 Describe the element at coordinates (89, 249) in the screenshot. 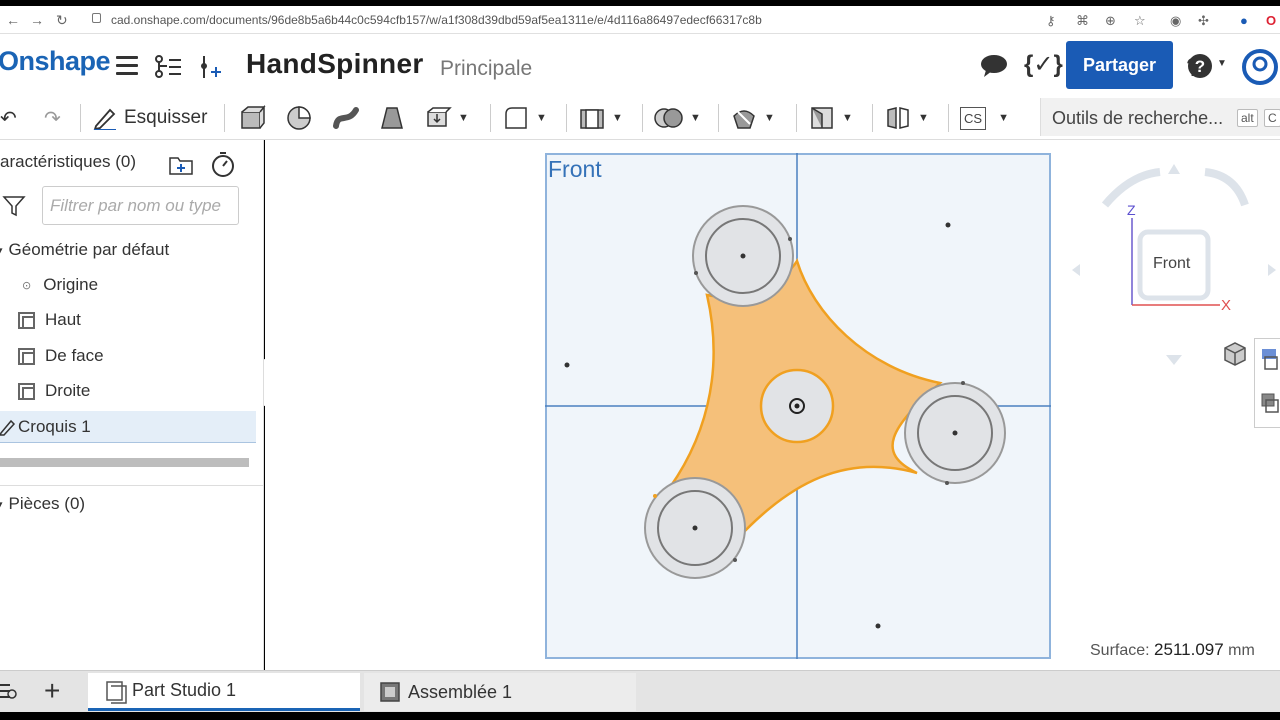

I see `default-geometry-label: Géométrie par défaut` at that location.